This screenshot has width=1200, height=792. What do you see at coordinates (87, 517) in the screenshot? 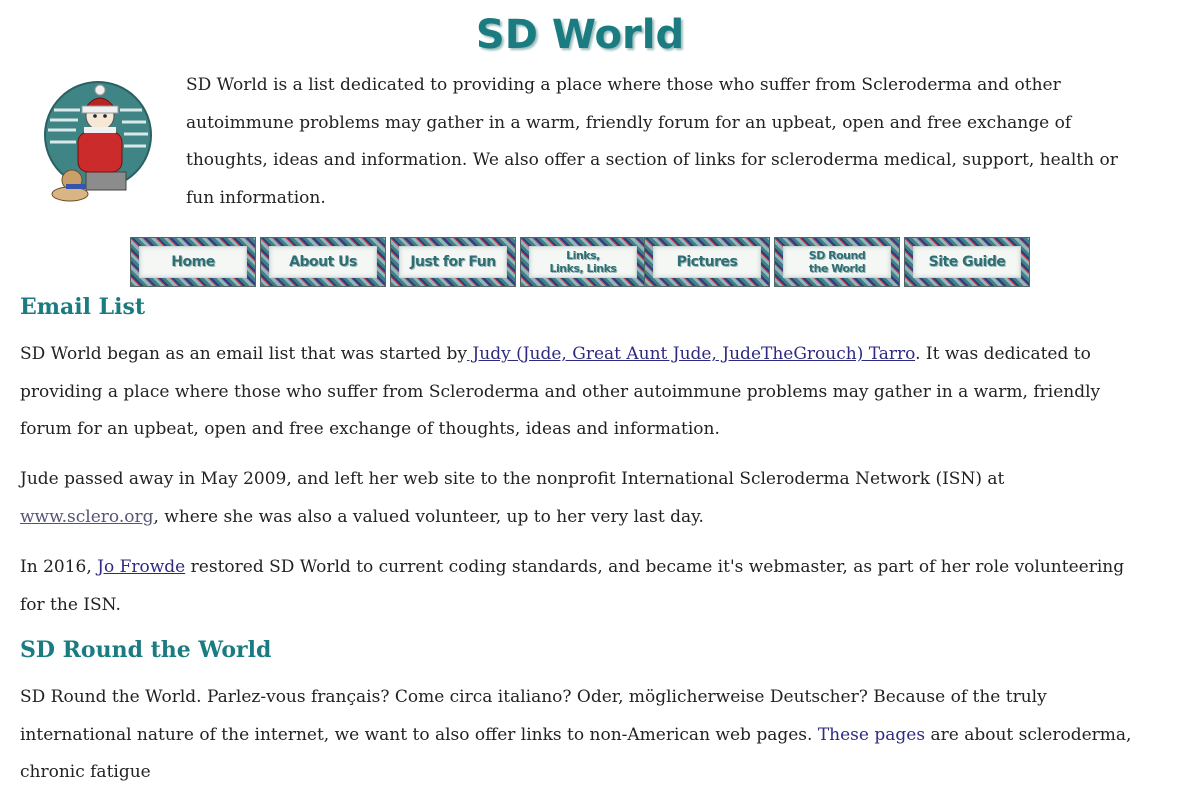
I see `sclero-org-link: www.sclero.org` at bounding box center [87, 517].